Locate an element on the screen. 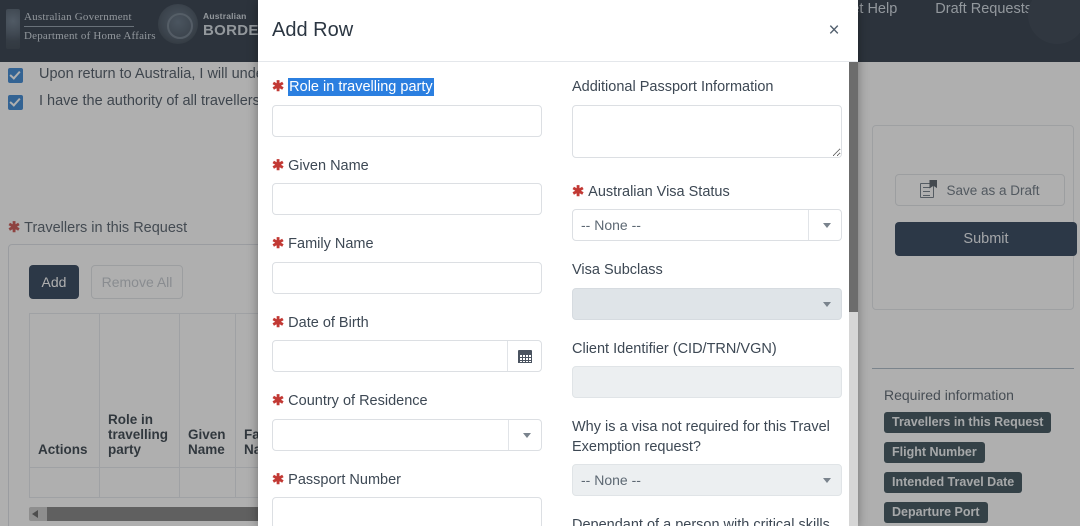  scrollbar-thumb is located at coordinates (853, 187).